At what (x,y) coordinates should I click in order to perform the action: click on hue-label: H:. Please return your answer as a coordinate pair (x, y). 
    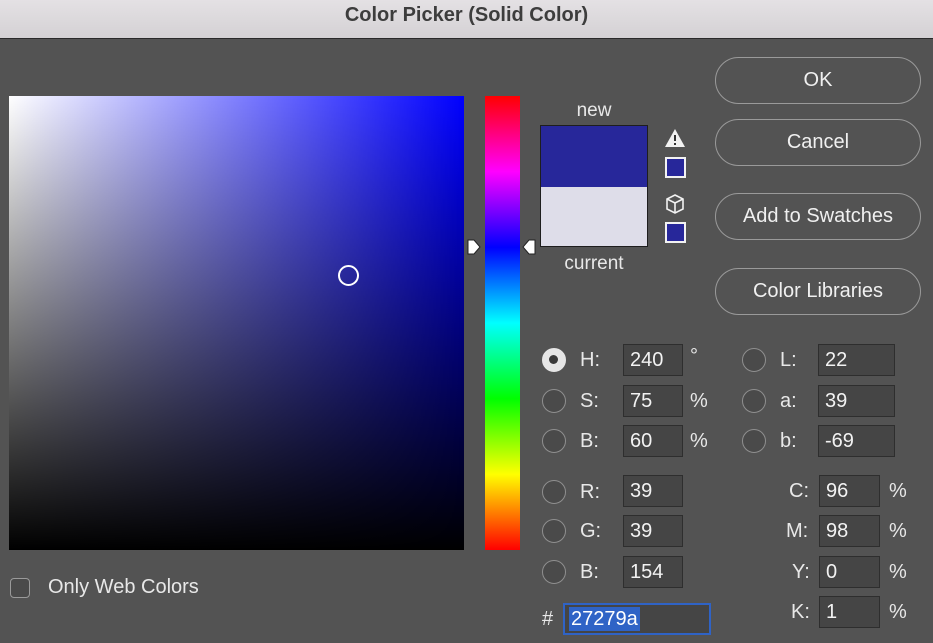
    Looking at the image, I should click on (590, 360).